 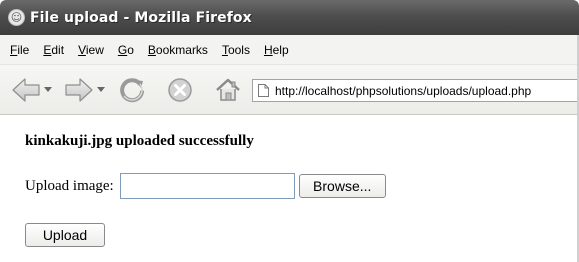 What do you see at coordinates (127, 50) in the screenshot?
I see `menu-go: Go` at bounding box center [127, 50].